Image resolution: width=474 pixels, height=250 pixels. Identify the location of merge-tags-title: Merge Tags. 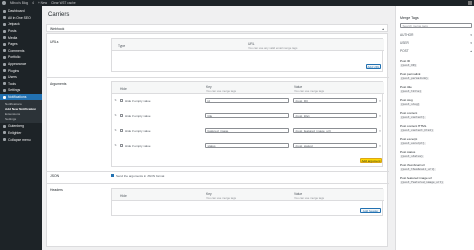
(409, 18).